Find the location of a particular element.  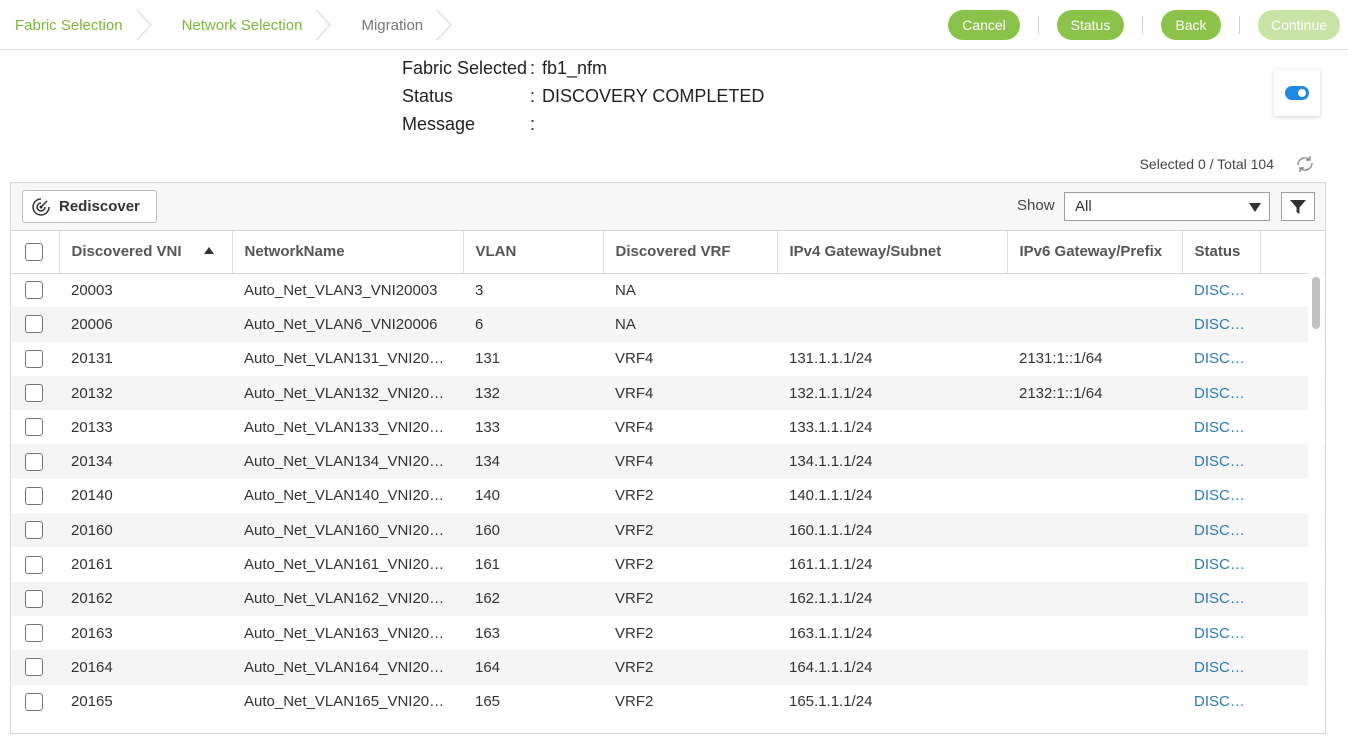

cell-ipv4: 140.1.1.1/24 is located at coordinates (831, 496).